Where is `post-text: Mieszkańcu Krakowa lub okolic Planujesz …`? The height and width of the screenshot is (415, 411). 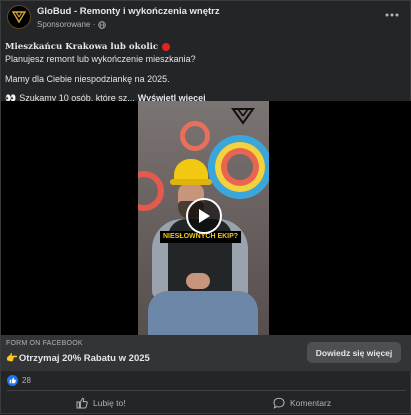 post-text: Mieszkańcu Krakowa lub okolic Planujesz … is located at coordinates (205, 72).